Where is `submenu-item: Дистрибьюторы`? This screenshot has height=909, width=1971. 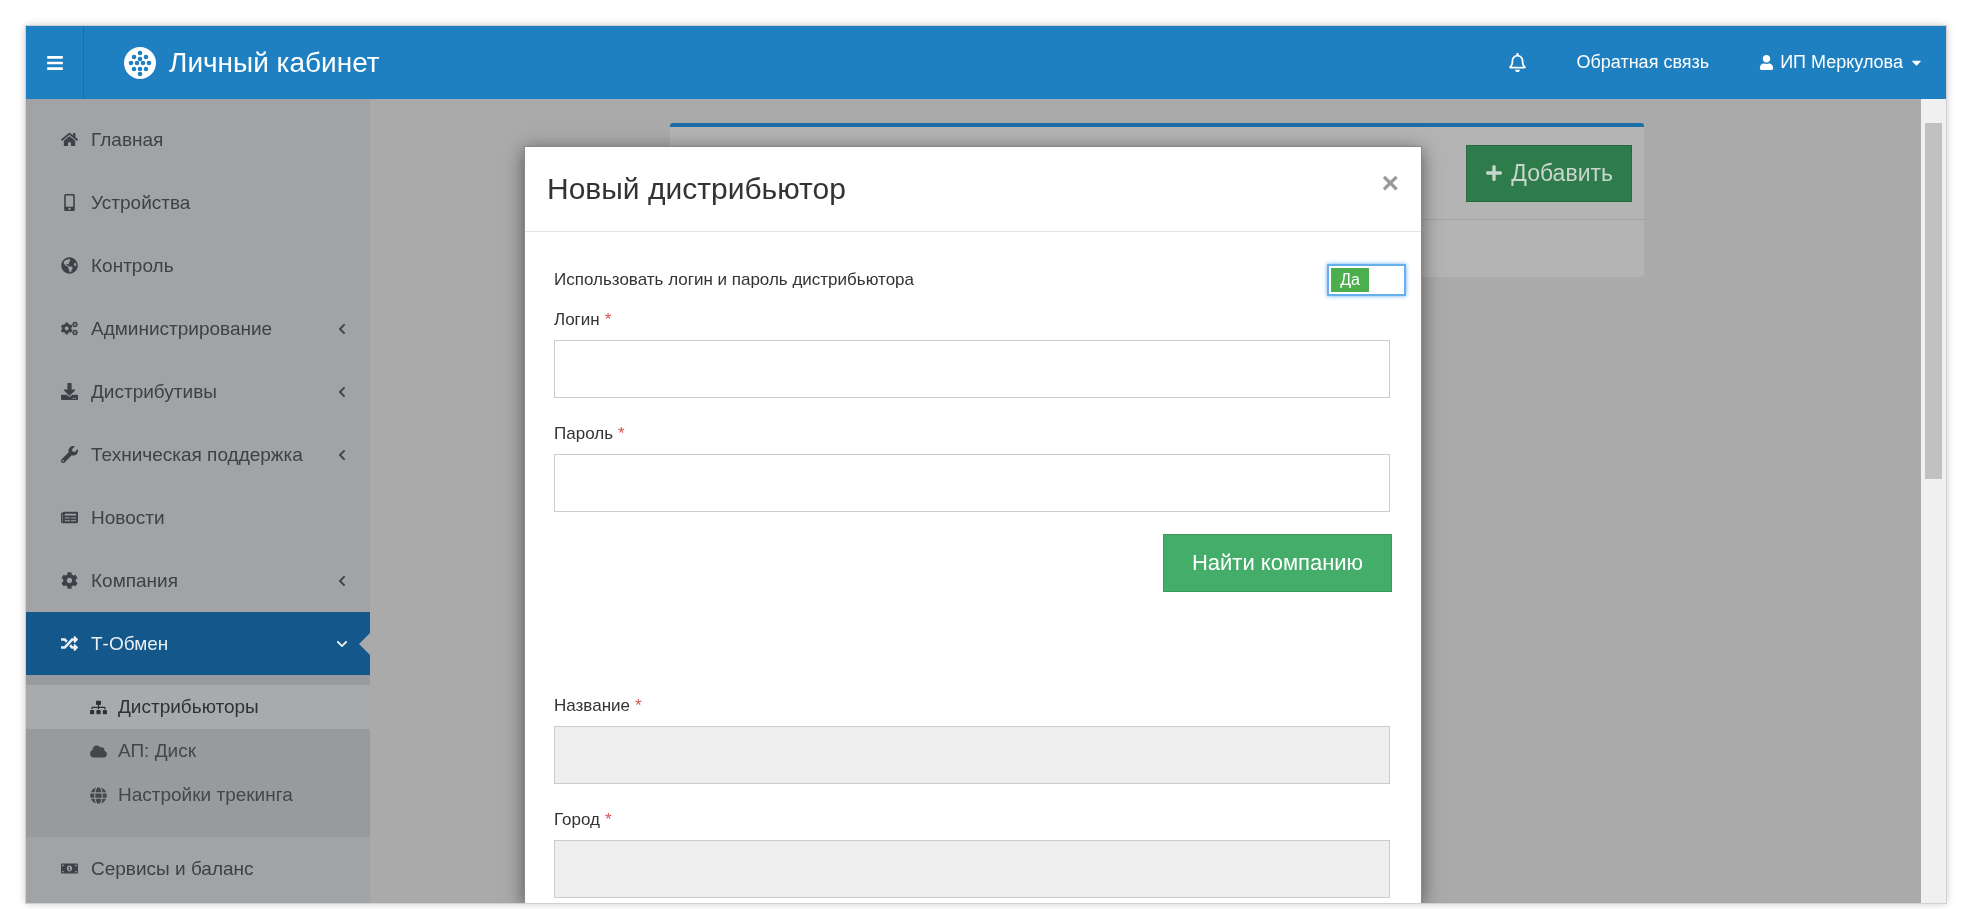
submenu-item: Дистрибьюторы is located at coordinates (198, 707).